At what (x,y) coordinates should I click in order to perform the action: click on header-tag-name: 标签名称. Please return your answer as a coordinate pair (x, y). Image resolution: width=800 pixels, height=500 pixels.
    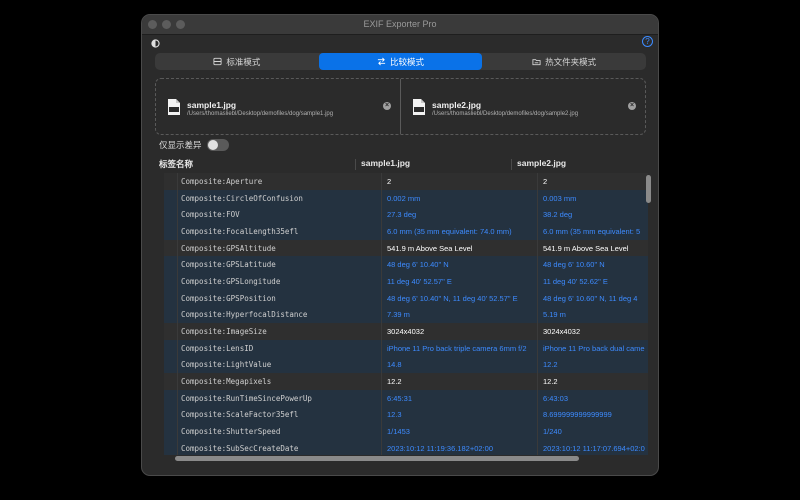
    Looking at the image, I should click on (176, 164).